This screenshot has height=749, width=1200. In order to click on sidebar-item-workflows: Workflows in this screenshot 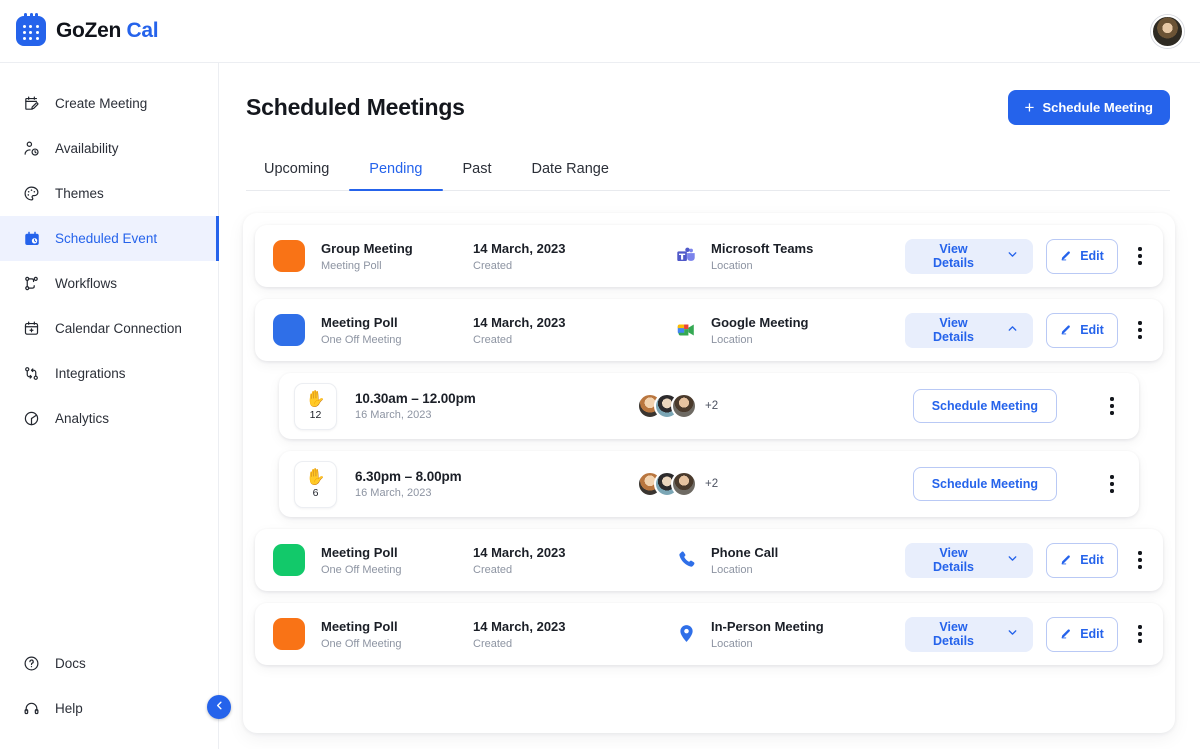, I will do `click(109, 283)`.